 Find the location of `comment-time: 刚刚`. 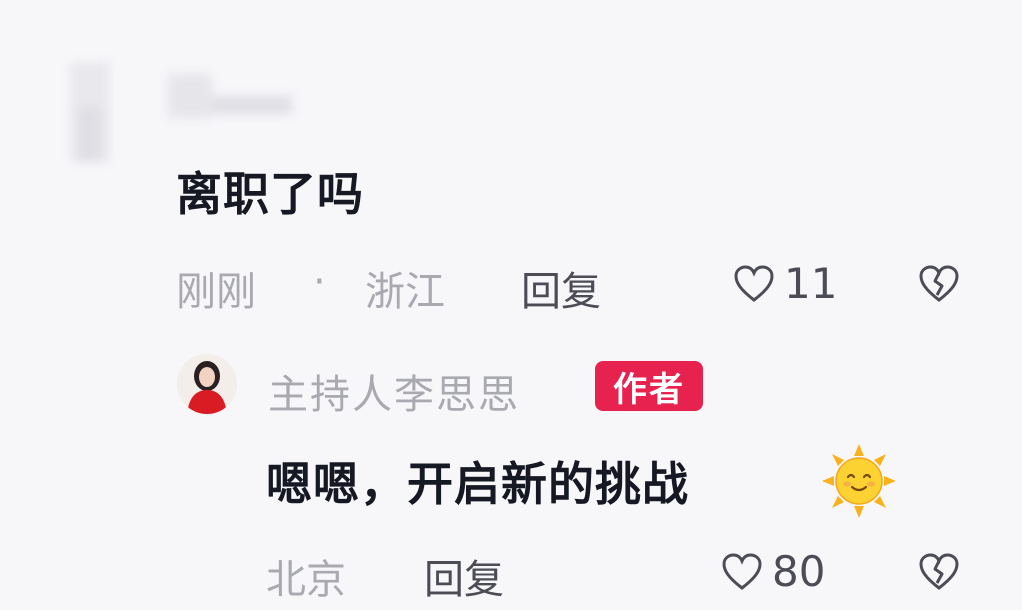

comment-time: 刚刚 is located at coordinates (216, 292).